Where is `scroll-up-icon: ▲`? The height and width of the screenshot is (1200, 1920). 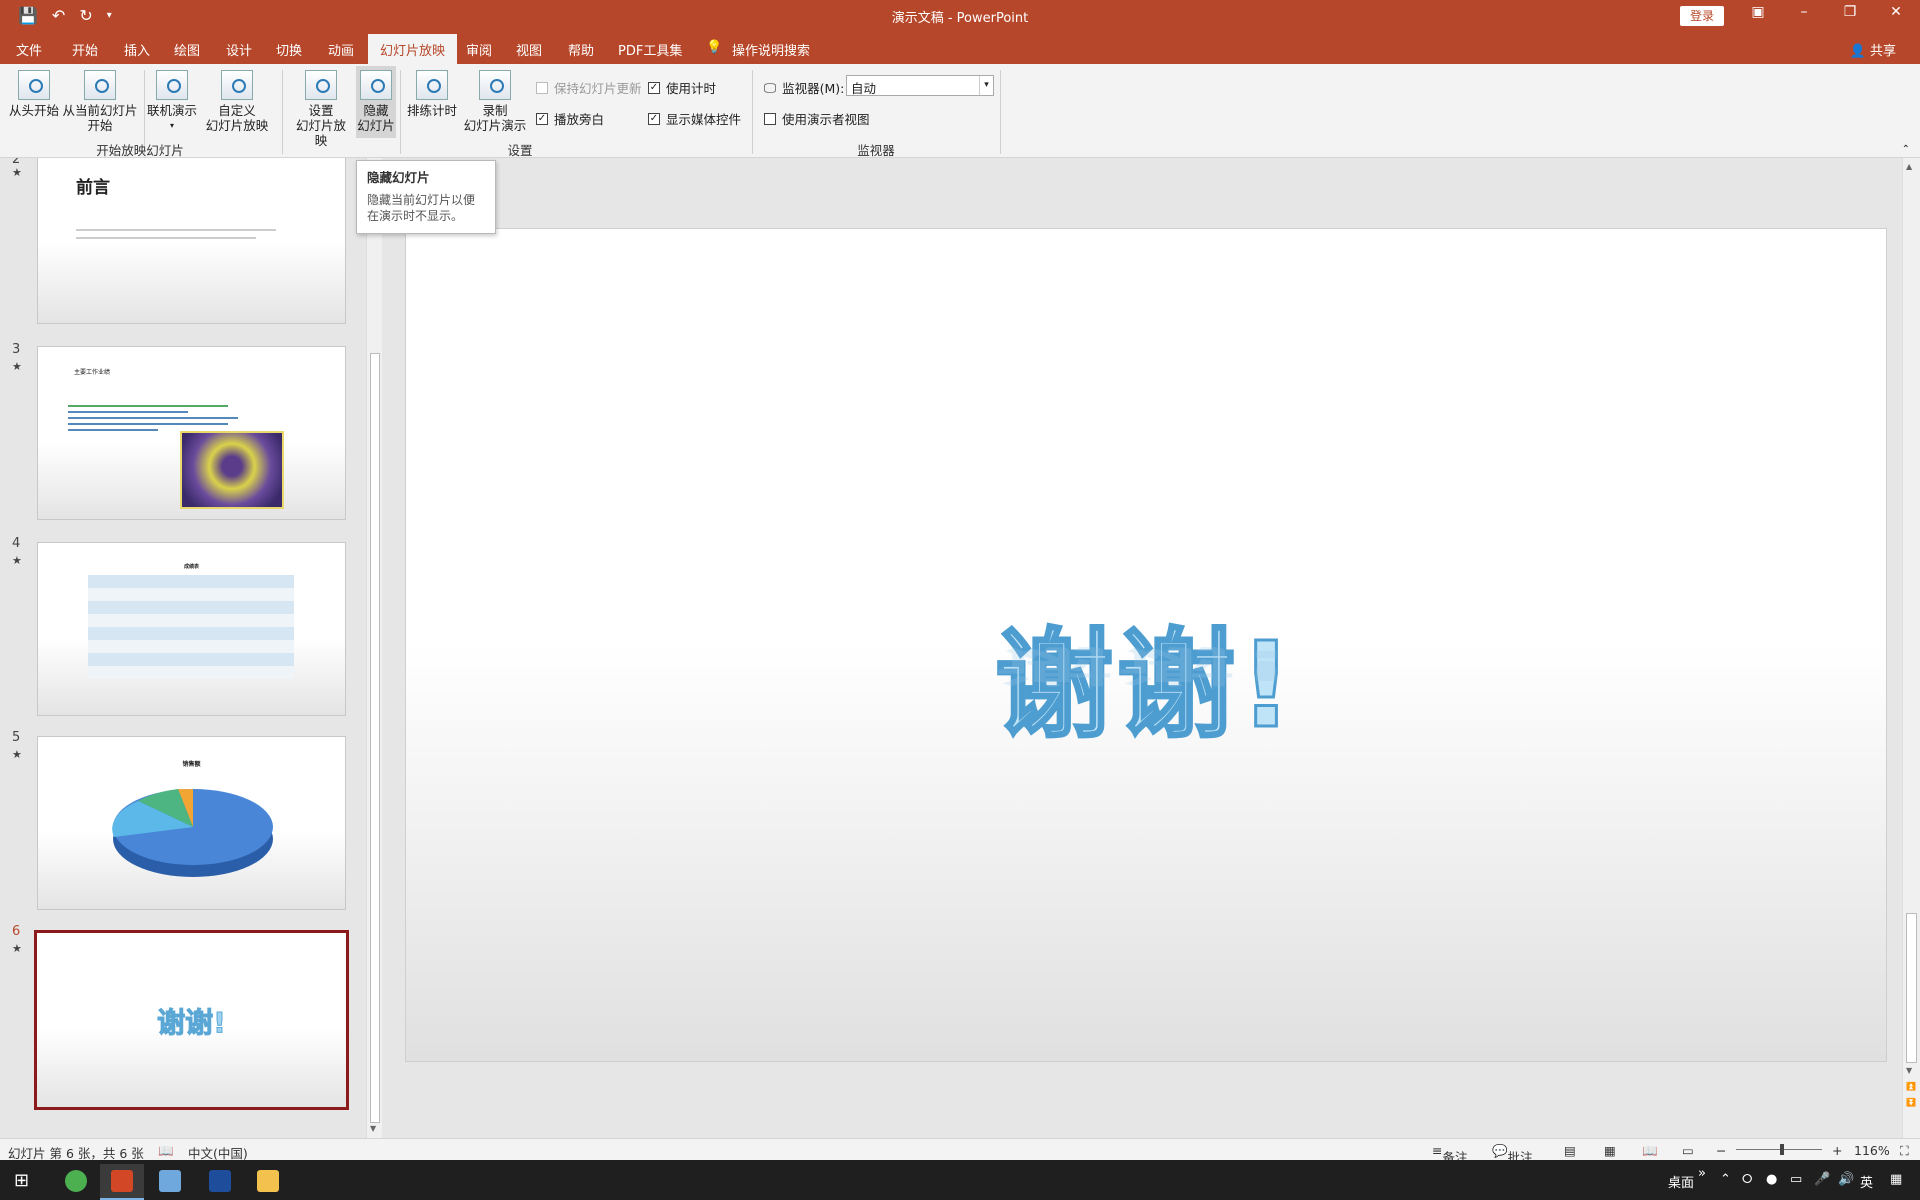
scroll-up-icon: ▲ is located at coordinates (1909, 166).